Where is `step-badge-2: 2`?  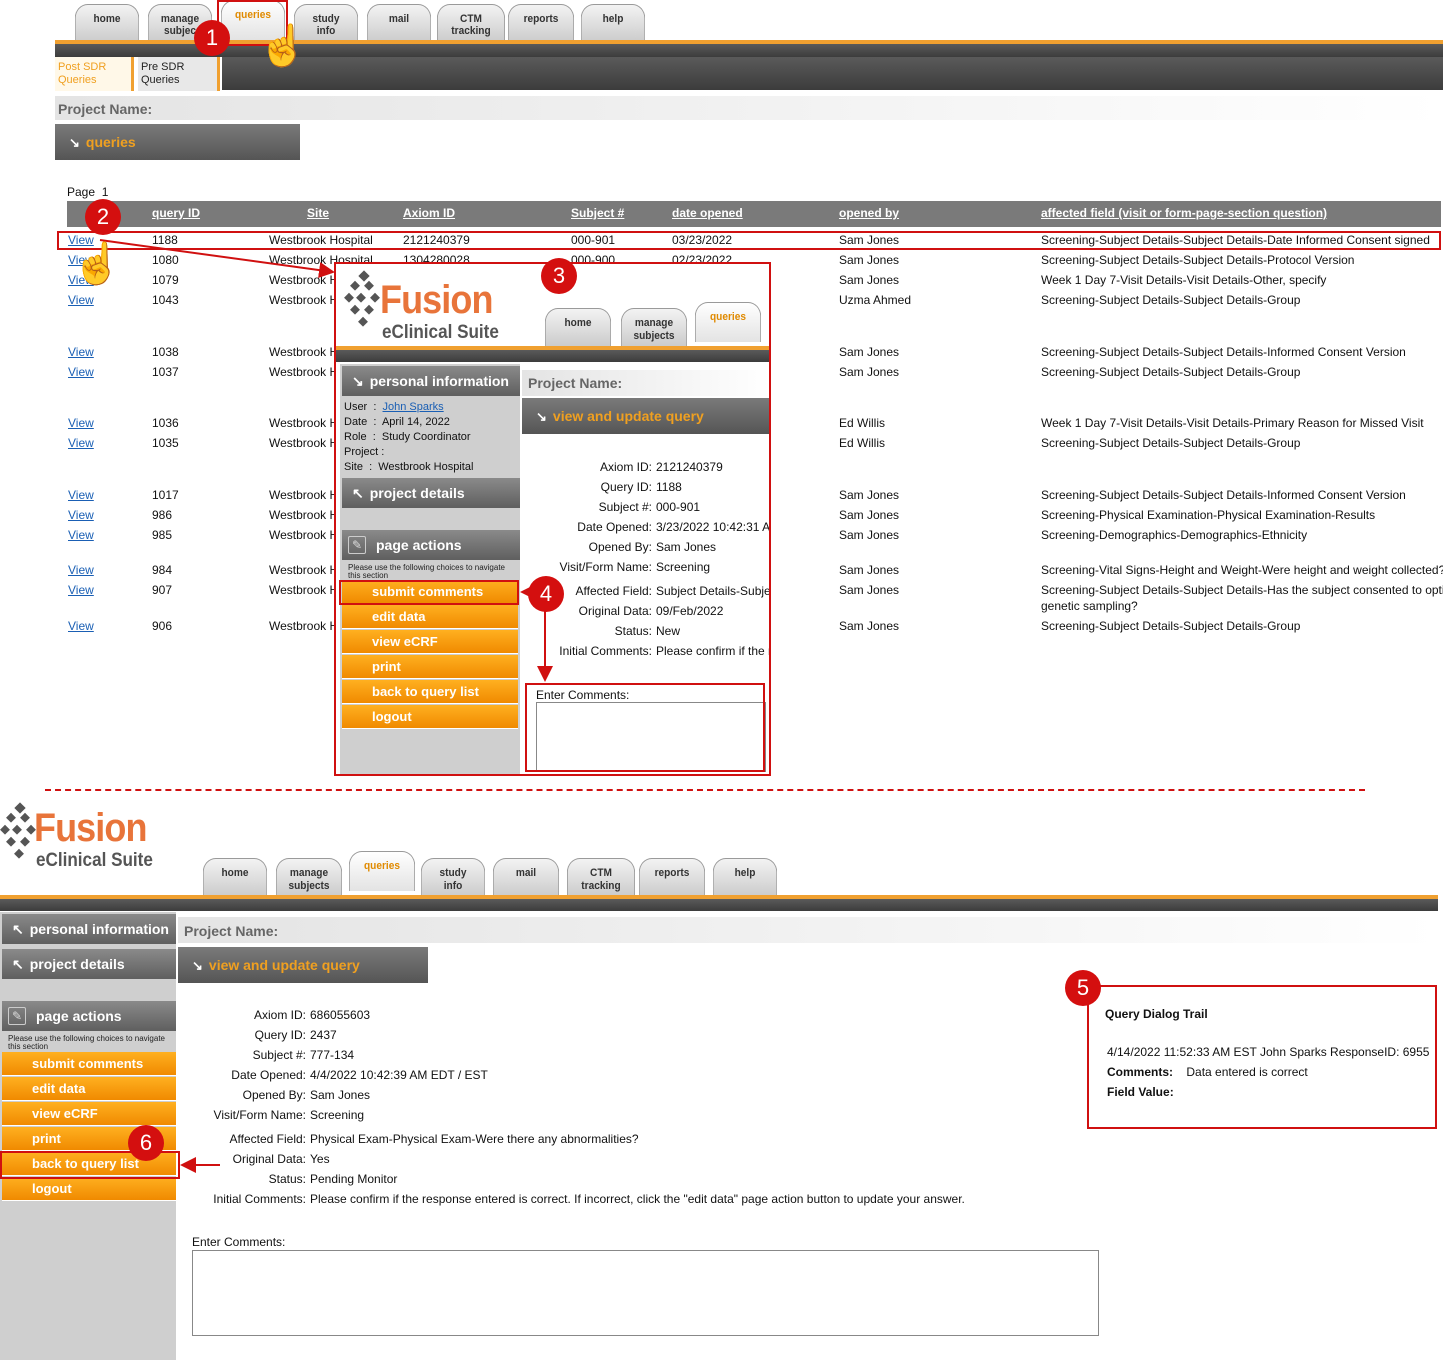
step-badge-2: 2 is located at coordinates (103, 217).